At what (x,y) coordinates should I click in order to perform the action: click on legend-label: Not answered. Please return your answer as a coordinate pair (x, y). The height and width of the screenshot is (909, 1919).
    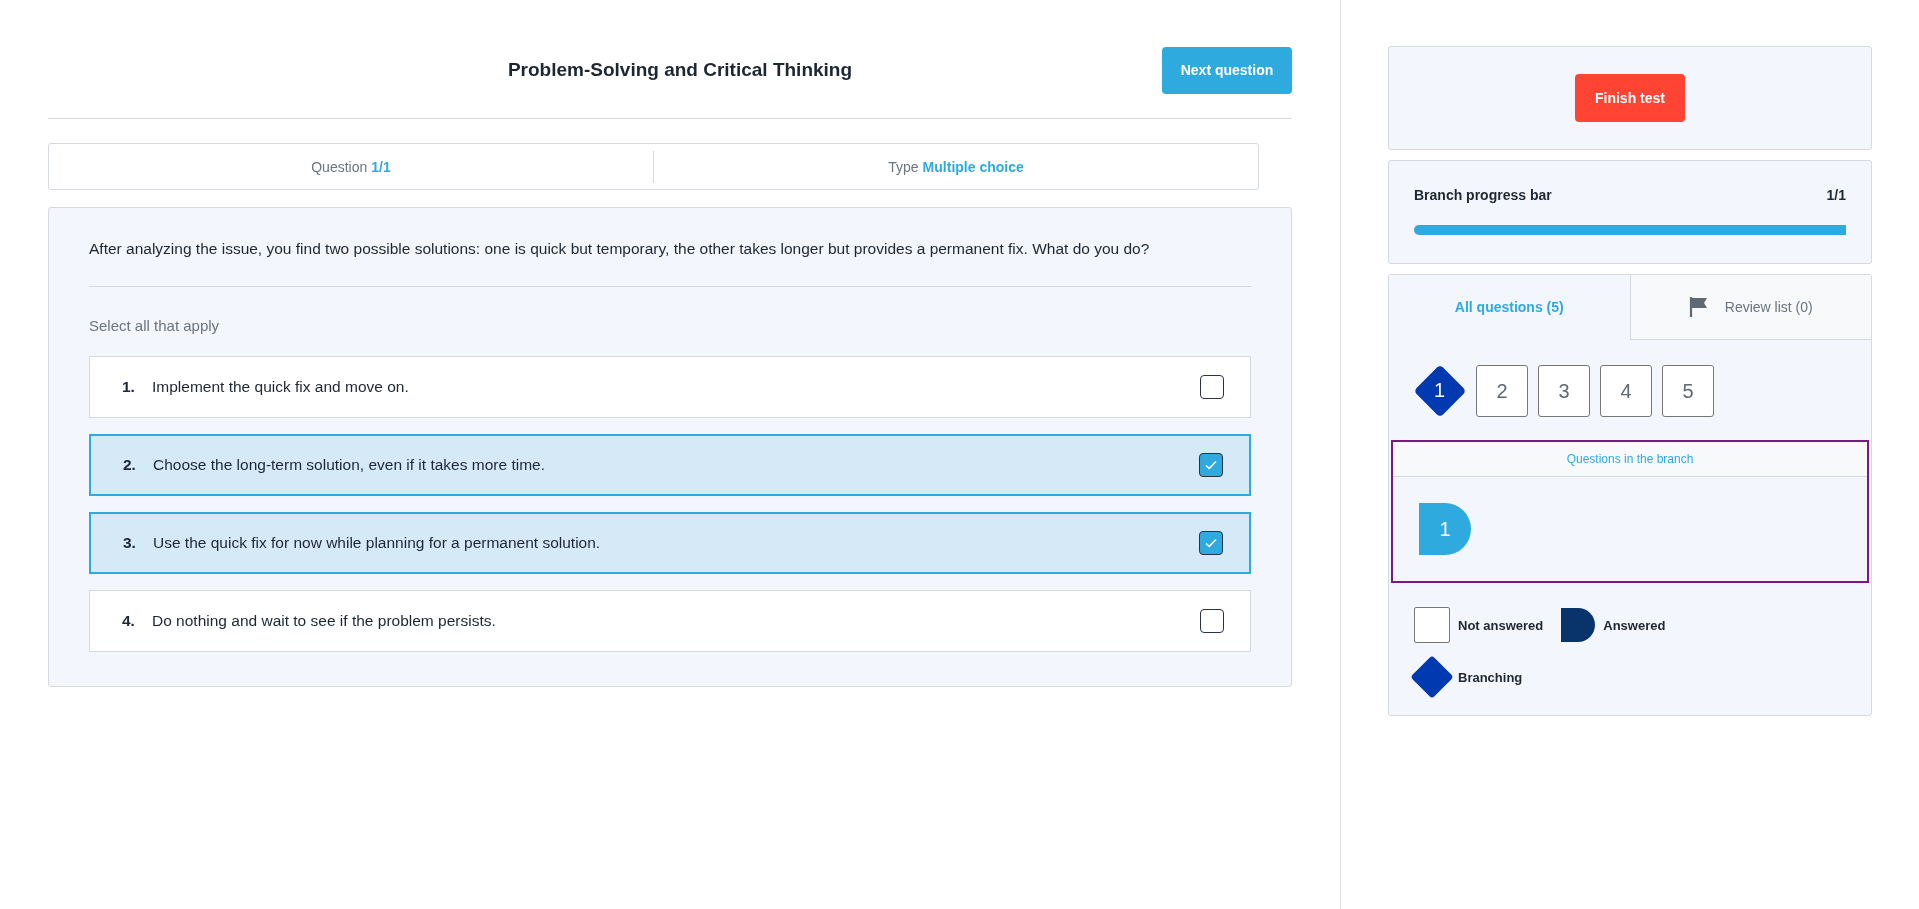
    Looking at the image, I should click on (1501, 625).